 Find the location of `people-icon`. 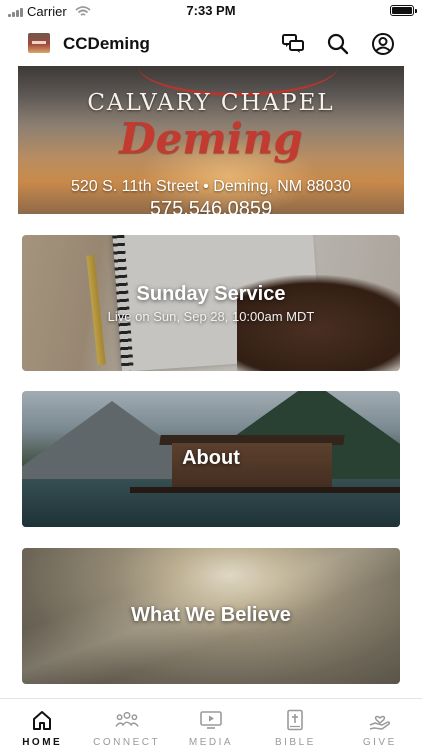

people-icon is located at coordinates (126, 720).